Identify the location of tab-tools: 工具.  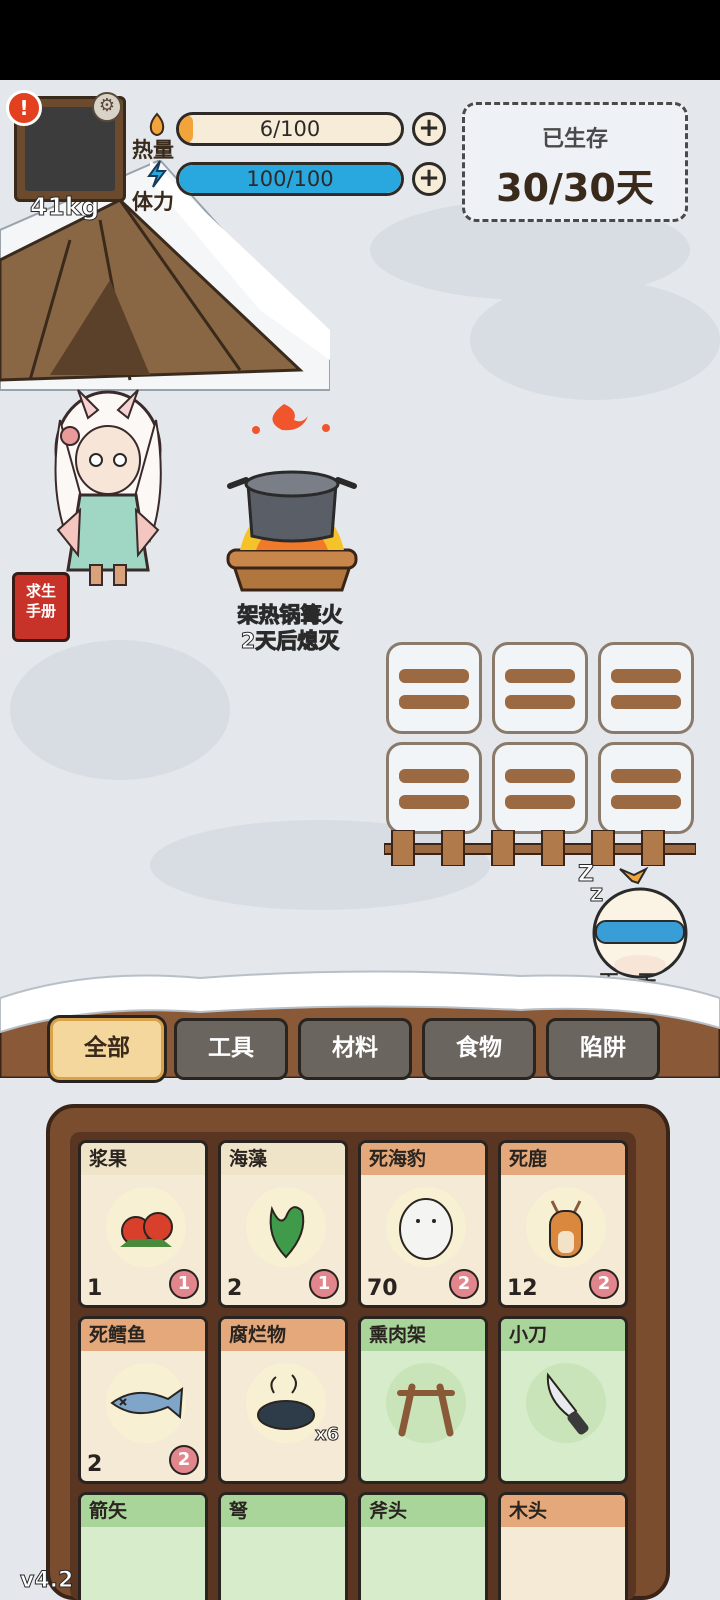
(231, 1049).